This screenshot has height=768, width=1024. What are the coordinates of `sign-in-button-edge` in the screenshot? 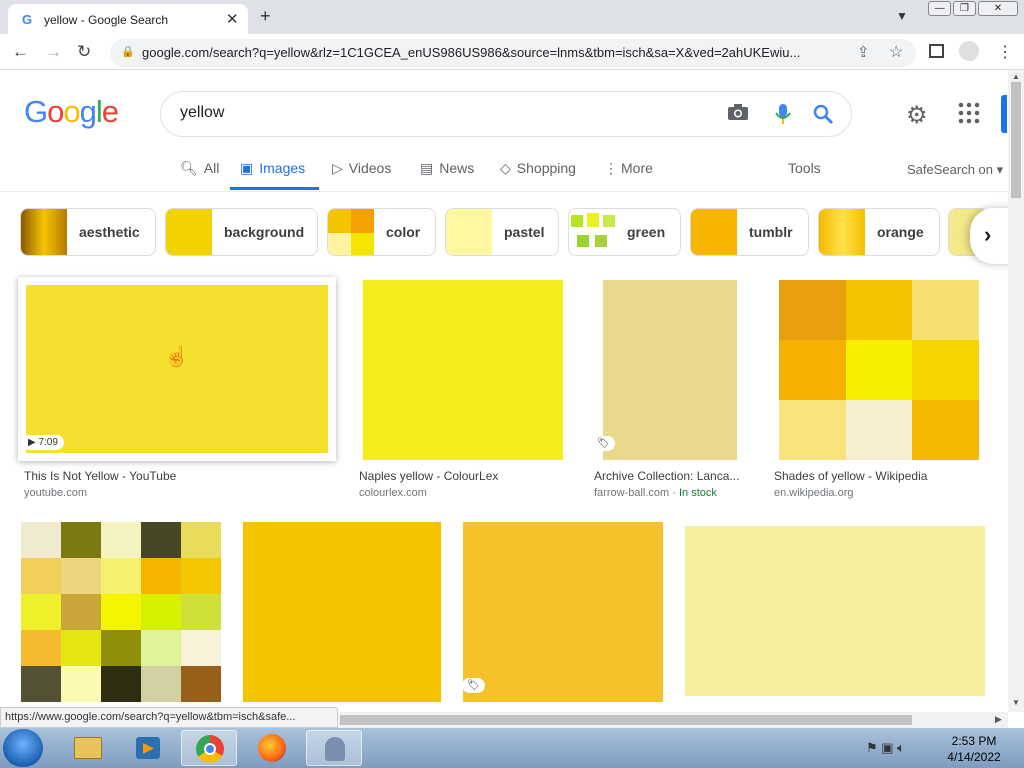 It's located at (1004, 114).